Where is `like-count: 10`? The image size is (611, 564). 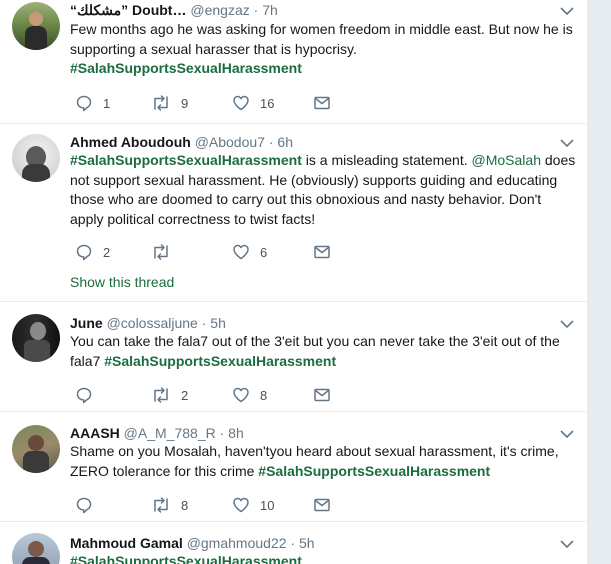 like-count: 10 is located at coordinates (267, 505).